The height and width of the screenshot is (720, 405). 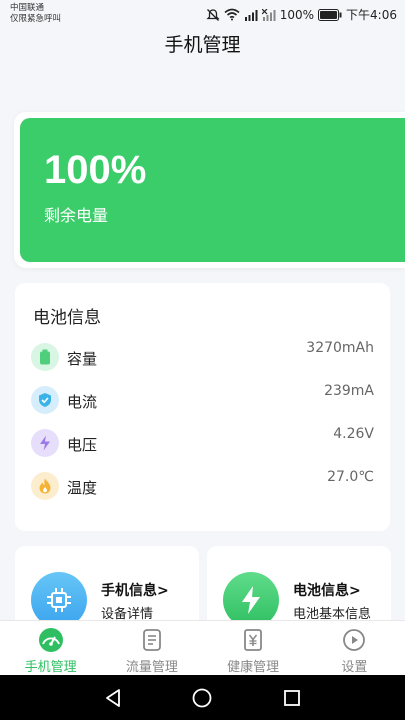 What do you see at coordinates (82, 445) in the screenshot?
I see `info-label: 电压` at bounding box center [82, 445].